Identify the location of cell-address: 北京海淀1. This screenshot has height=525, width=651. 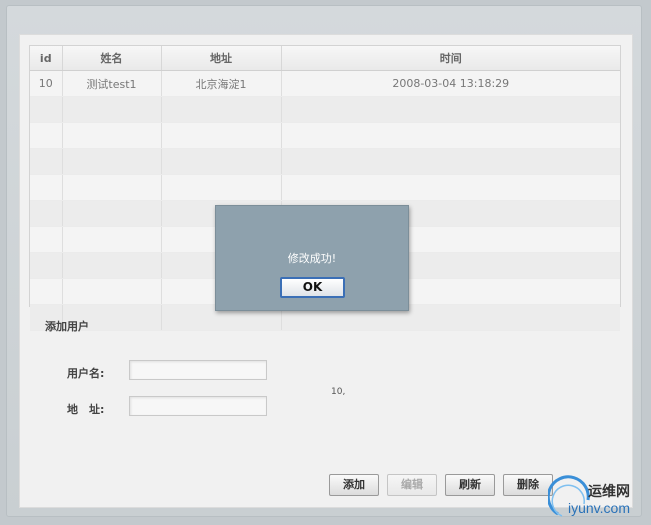
(221, 83).